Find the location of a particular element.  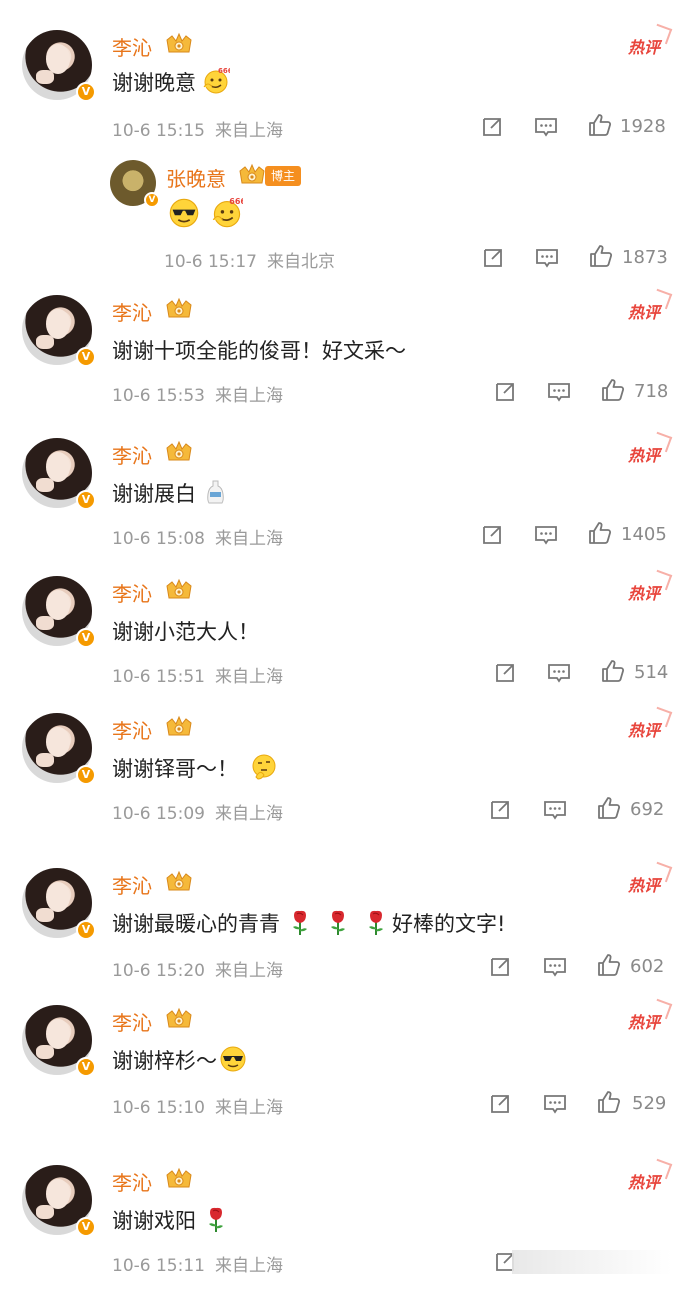

comment-meta: 10-6 15:15 来自上海 is located at coordinates (197, 128).